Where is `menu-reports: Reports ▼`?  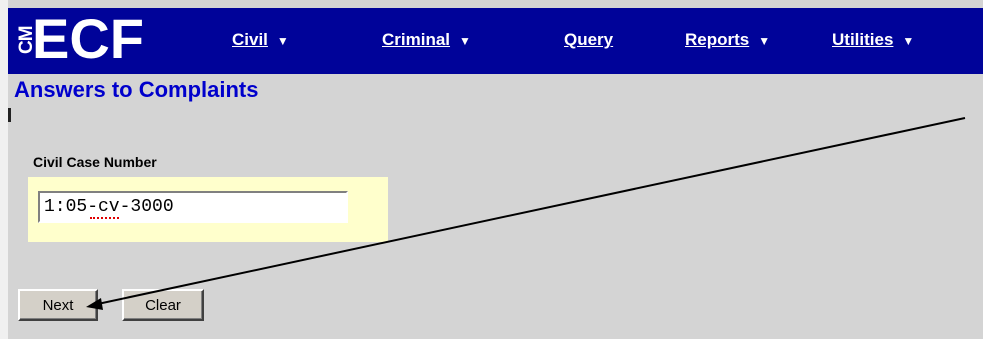 menu-reports: Reports ▼ is located at coordinates (727, 40).